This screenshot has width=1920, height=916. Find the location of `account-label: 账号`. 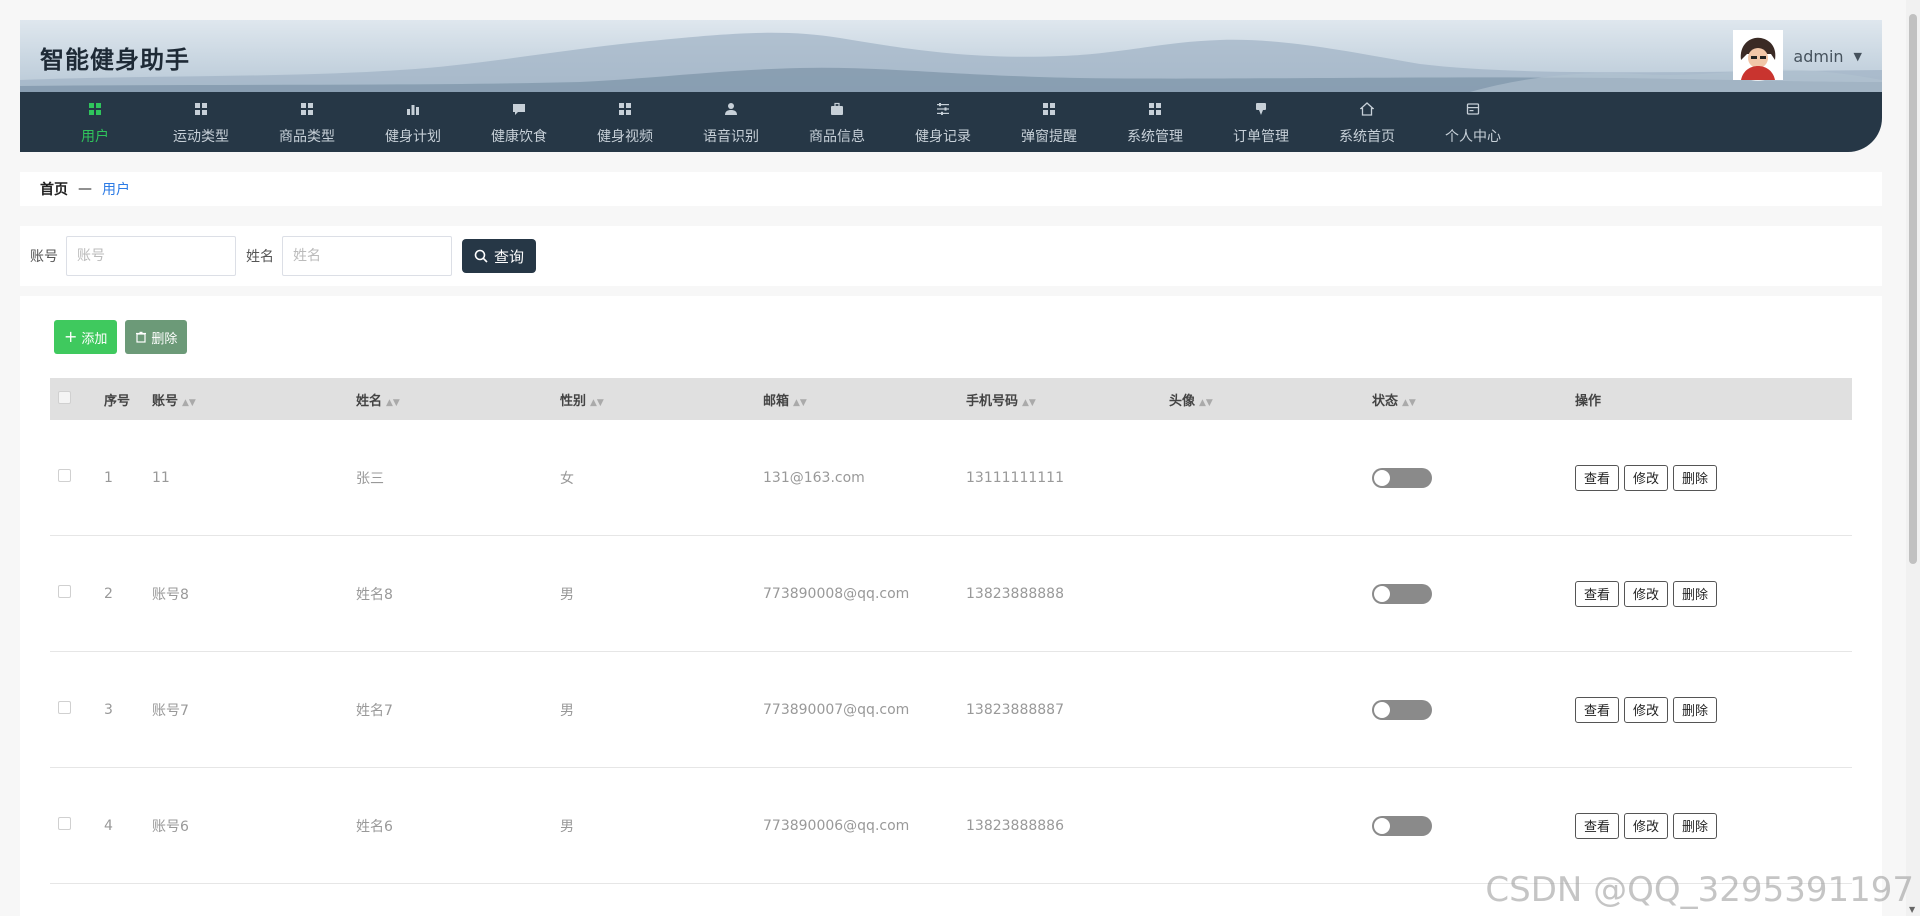

account-label: 账号 is located at coordinates (44, 257).